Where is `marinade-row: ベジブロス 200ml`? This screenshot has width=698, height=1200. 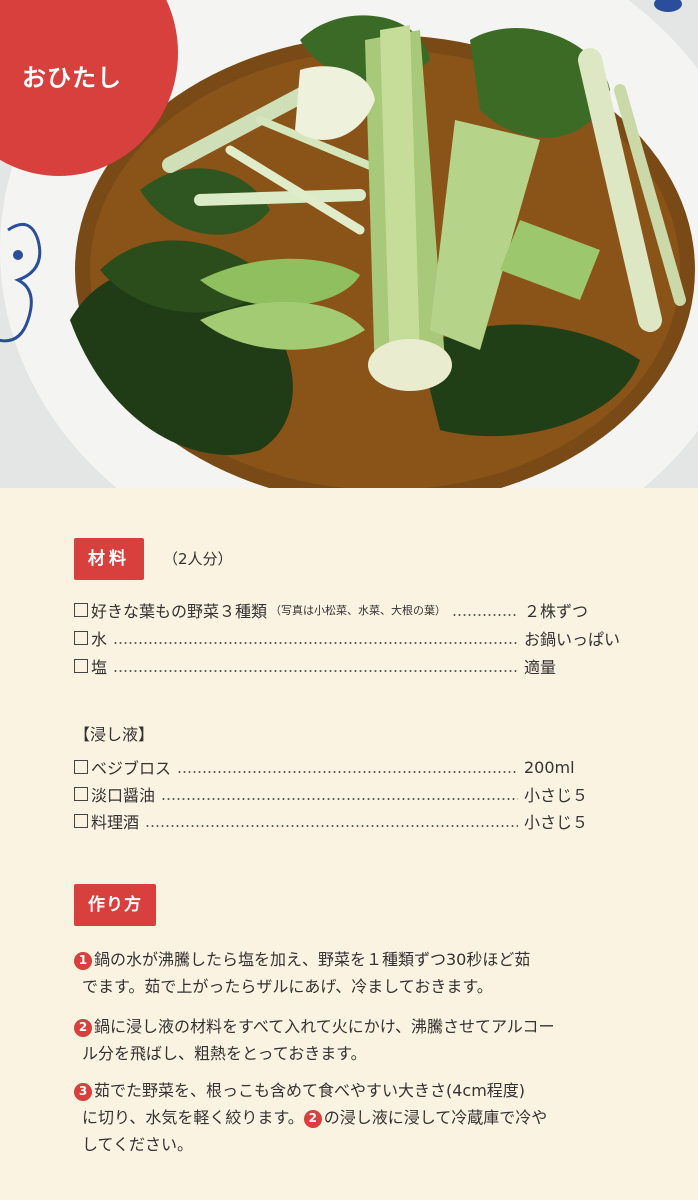
marinade-row: ベジブロス 200ml is located at coordinates (354, 767).